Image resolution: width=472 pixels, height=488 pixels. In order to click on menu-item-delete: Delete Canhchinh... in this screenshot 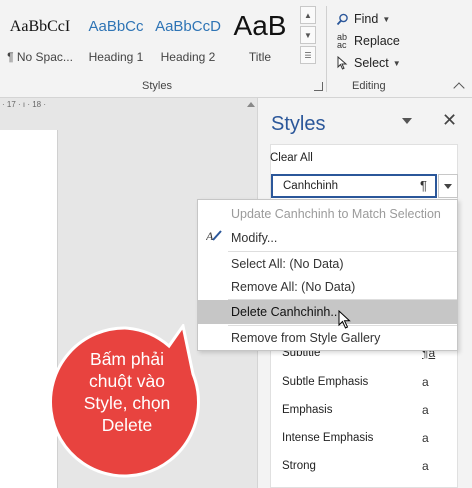, I will do `click(327, 312)`.